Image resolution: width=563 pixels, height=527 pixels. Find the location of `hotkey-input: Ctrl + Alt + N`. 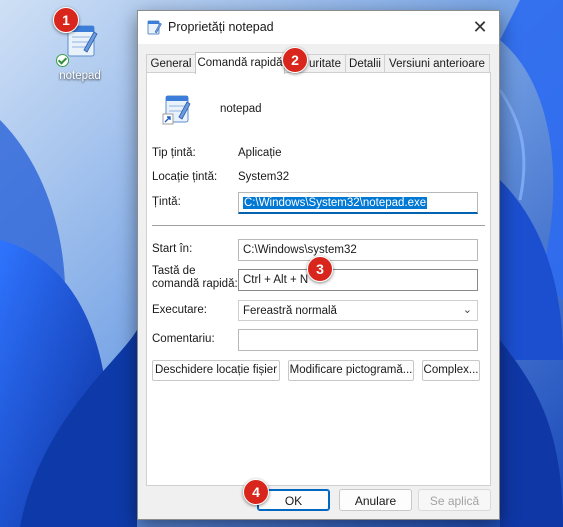

hotkey-input: Ctrl + Alt + N is located at coordinates (358, 280).